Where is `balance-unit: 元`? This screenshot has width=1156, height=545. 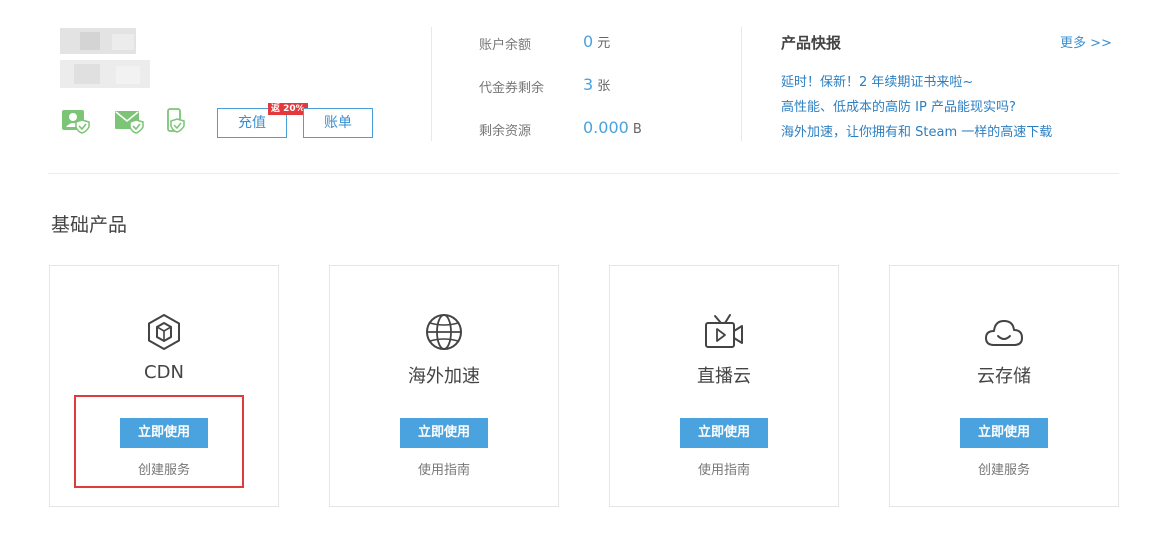 balance-unit: 元 is located at coordinates (604, 43).